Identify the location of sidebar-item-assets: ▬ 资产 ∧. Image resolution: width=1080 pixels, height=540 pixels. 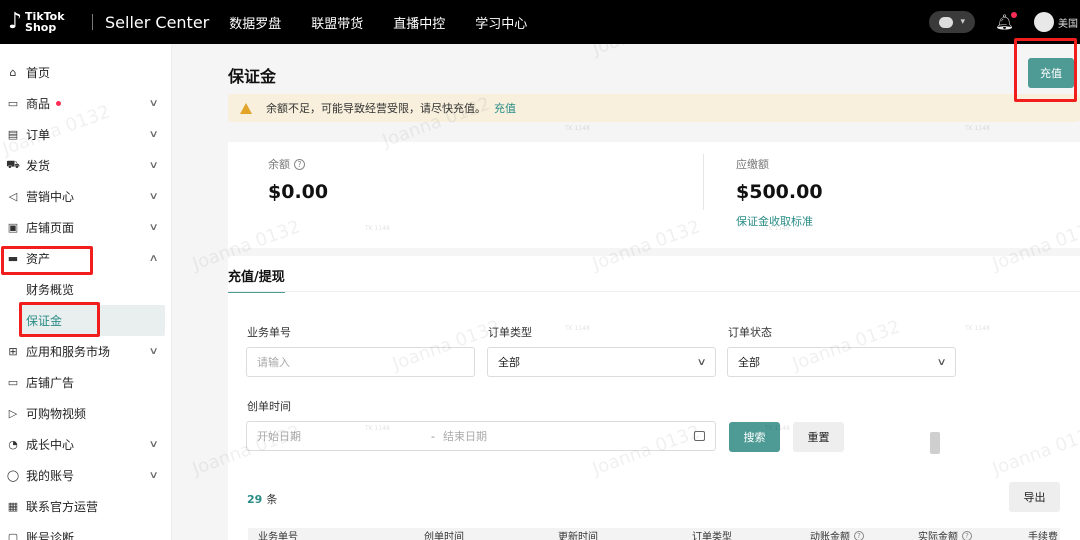
(85, 258).